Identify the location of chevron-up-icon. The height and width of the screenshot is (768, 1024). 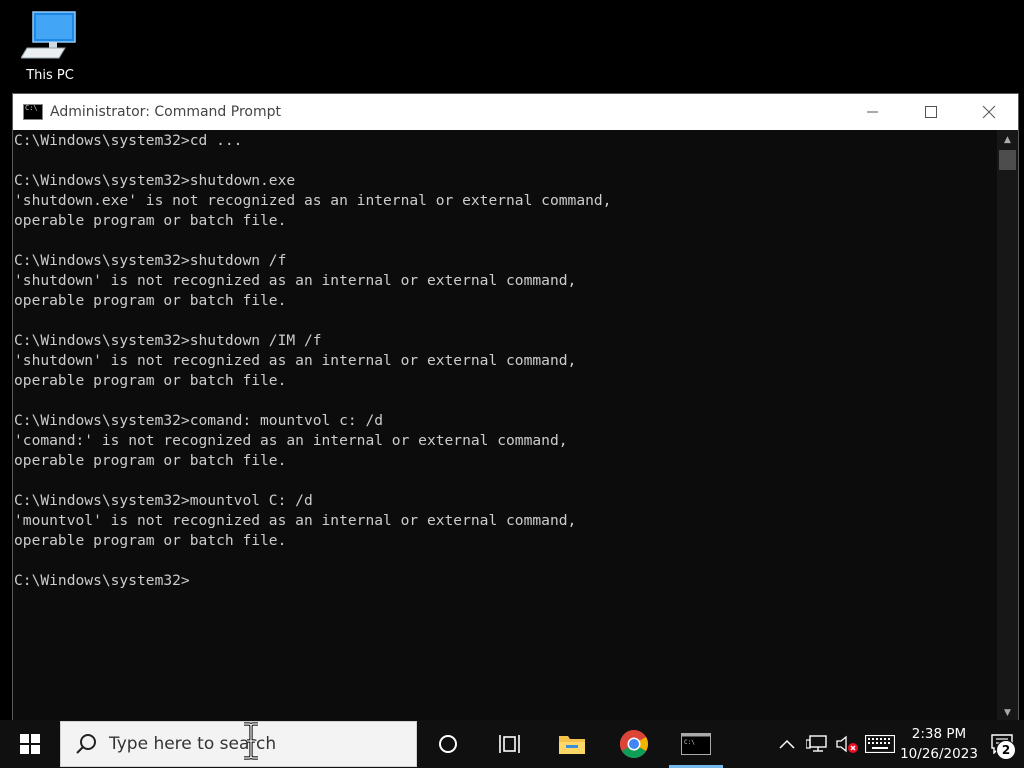
(787, 744).